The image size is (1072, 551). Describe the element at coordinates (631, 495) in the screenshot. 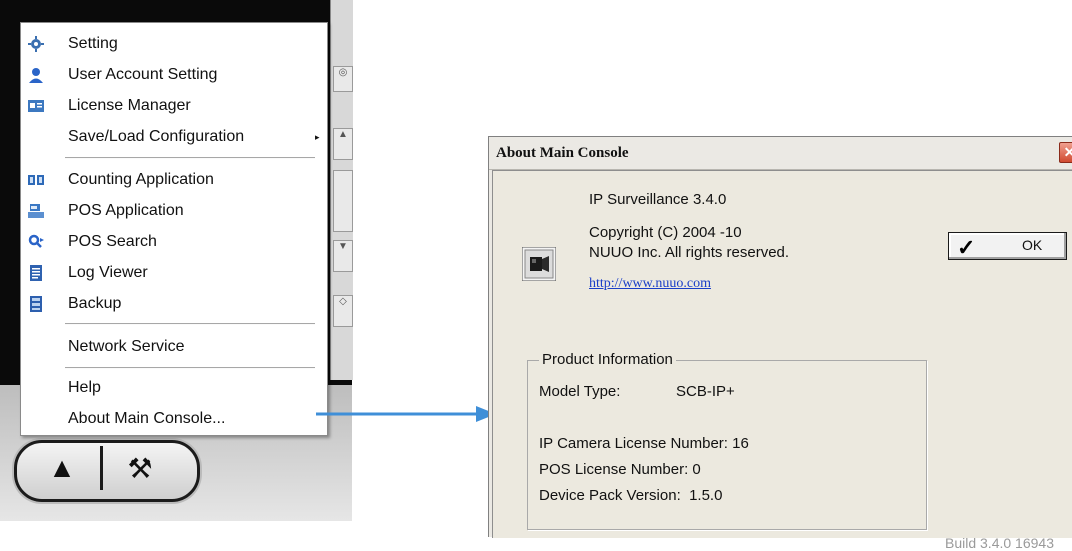

I see `device-pack-version: Device Pack Version: 1.5.0` at that location.